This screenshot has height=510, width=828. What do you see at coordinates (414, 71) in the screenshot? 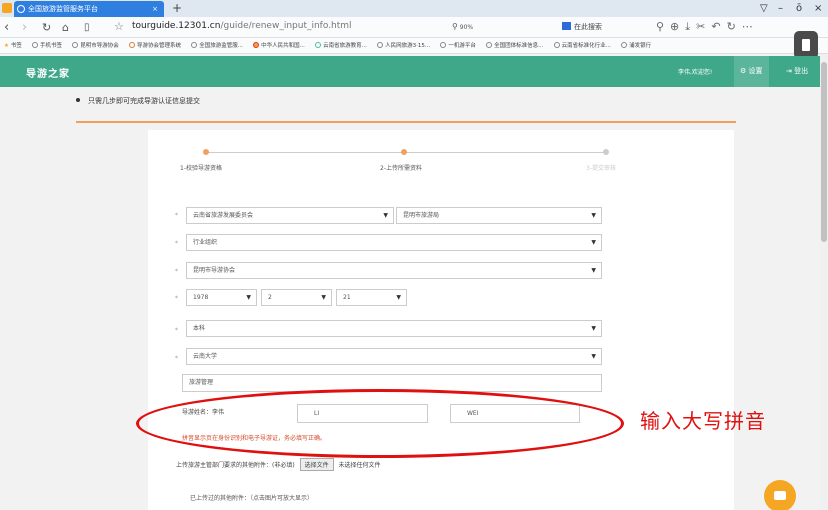
I see `site-header: 导游之家 李伟,欢迎您! ⚙ 设置 ⇥ 登出` at bounding box center [414, 71].